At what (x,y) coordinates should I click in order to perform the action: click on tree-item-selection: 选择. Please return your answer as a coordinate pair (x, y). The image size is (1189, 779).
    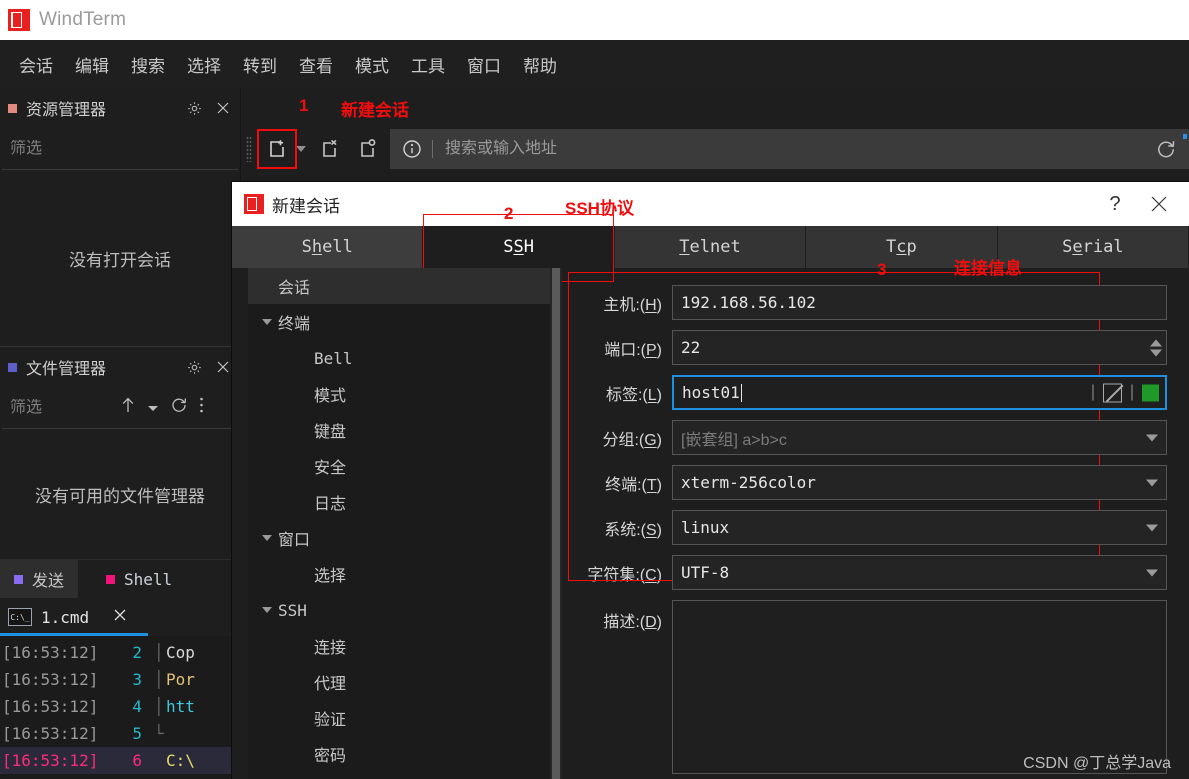
    Looking at the image, I should click on (399, 574).